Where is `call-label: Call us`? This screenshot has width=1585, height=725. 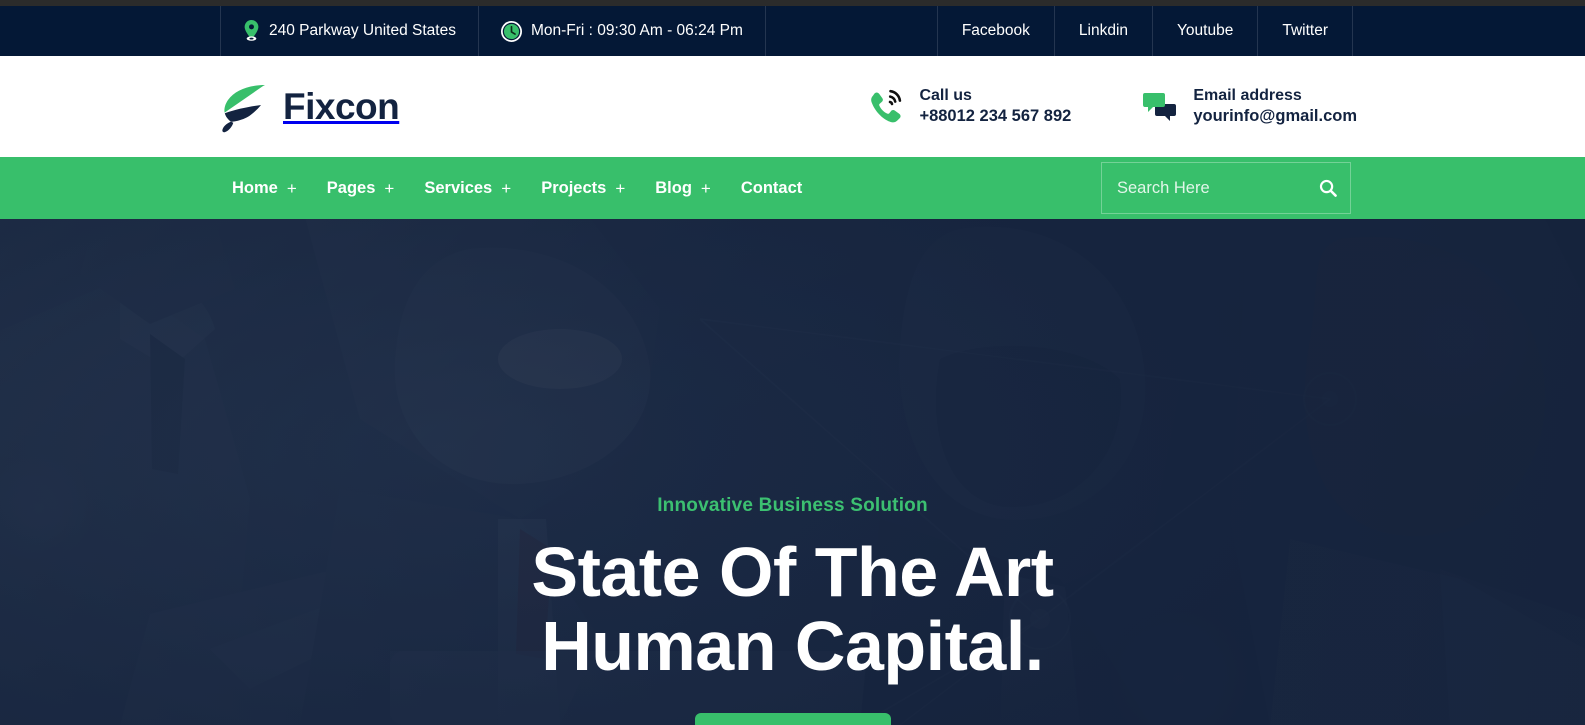 call-label: Call us is located at coordinates (945, 96).